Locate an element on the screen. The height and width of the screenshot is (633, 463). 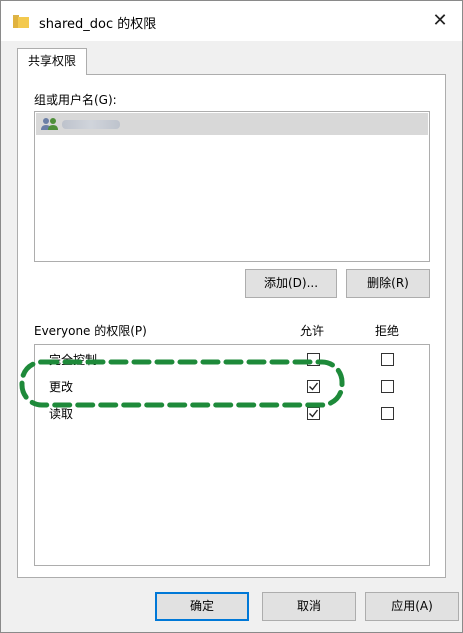
cancel-button: 取消 is located at coordinates (309, 606).